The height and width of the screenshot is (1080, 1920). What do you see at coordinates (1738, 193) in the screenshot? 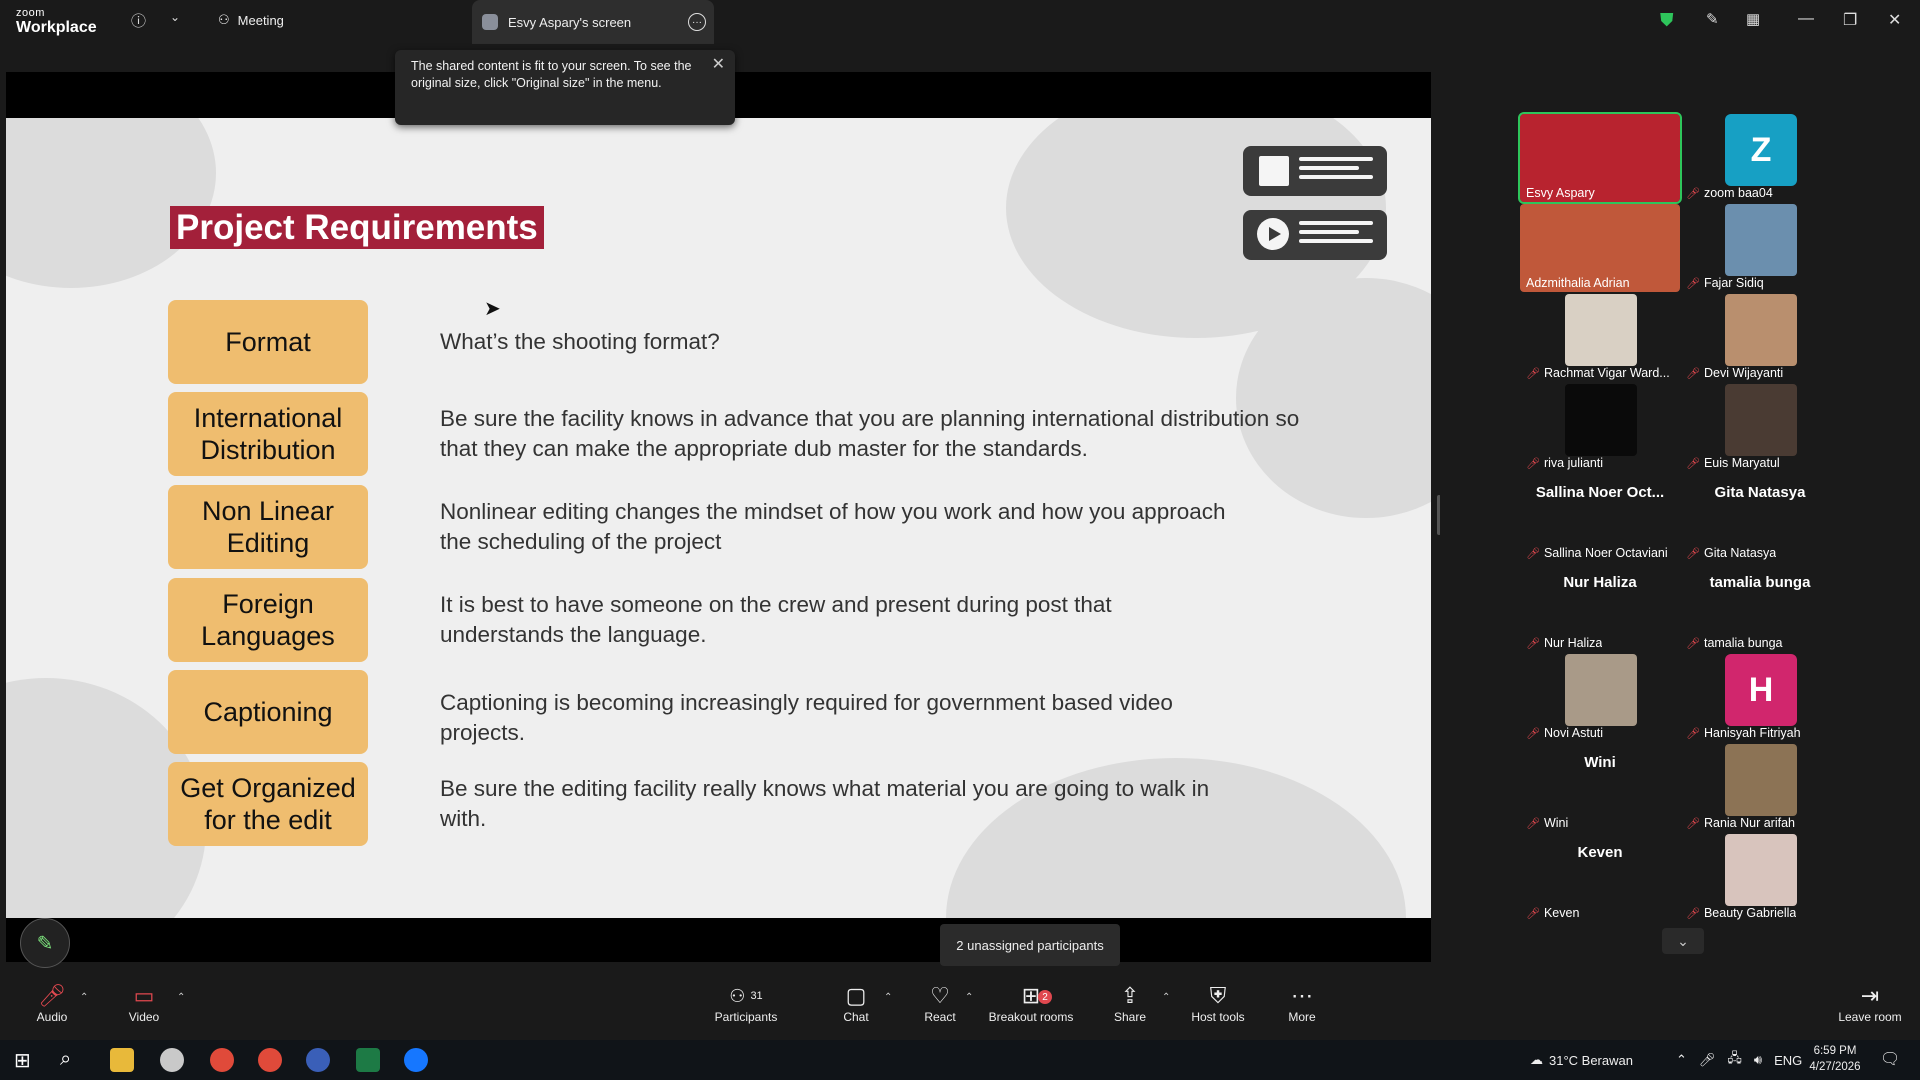
I see `participant-name: zoom baa04` at bounding box center [1738, 193].